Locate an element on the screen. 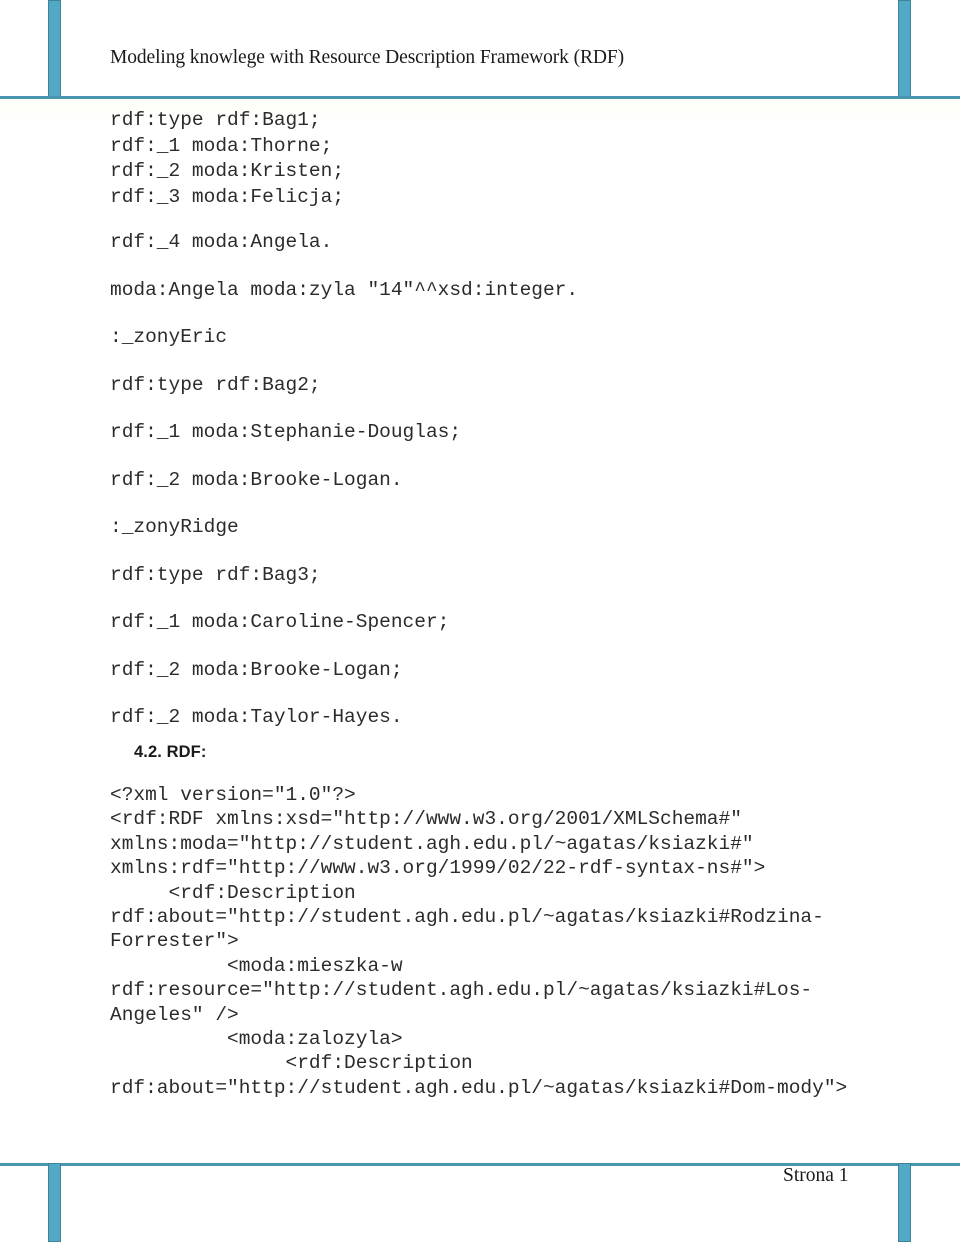  code-line: rdf:type rdf:Bag3; is located at coordinates (215, 574).